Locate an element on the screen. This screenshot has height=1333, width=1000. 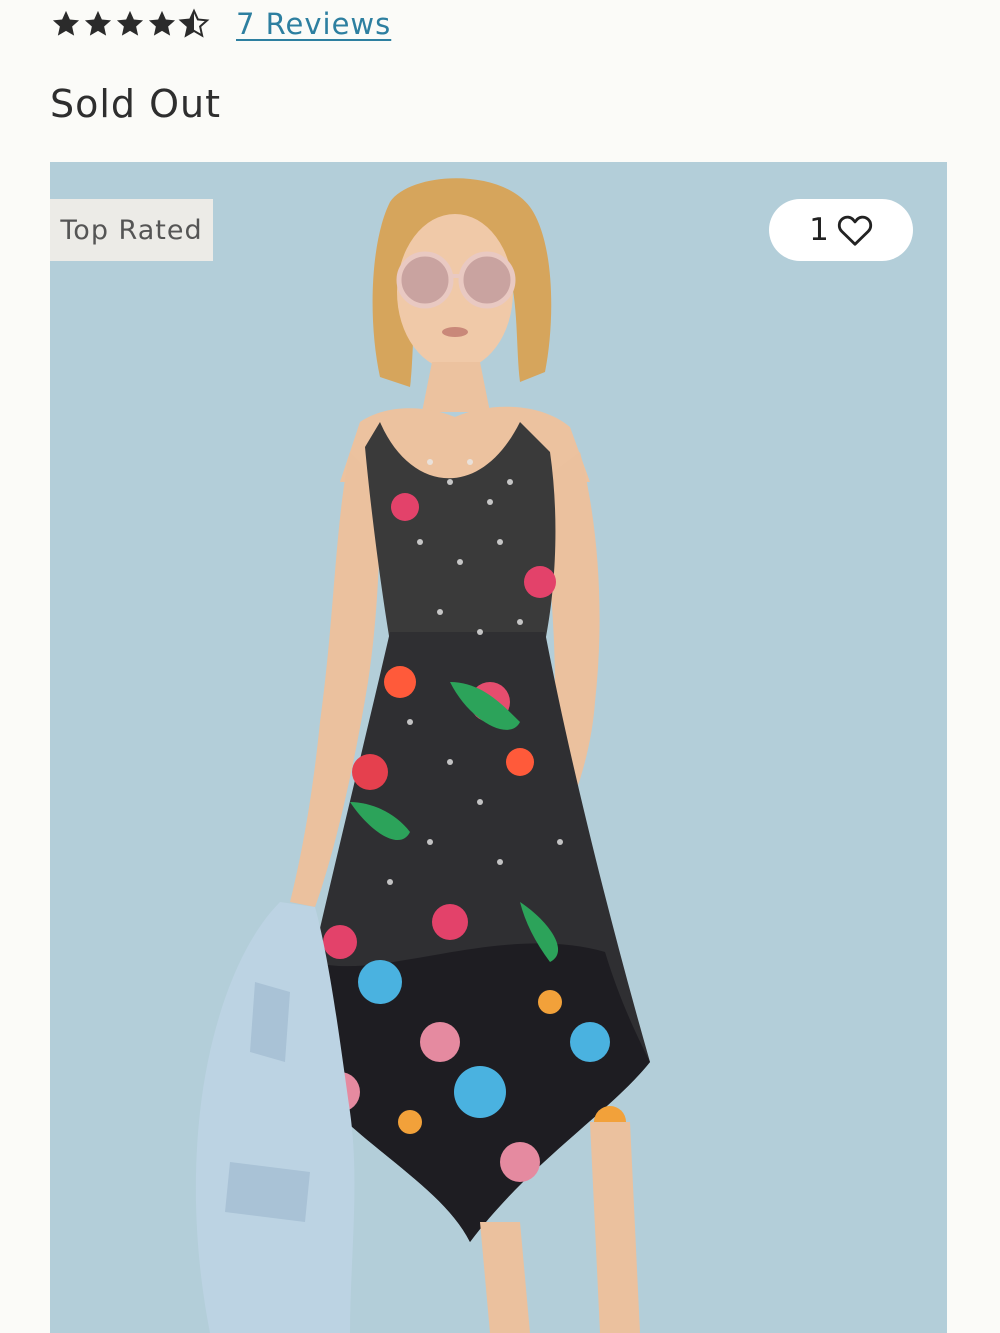
top-rated-badge: Top Rated is located at coordinates (131, 230).